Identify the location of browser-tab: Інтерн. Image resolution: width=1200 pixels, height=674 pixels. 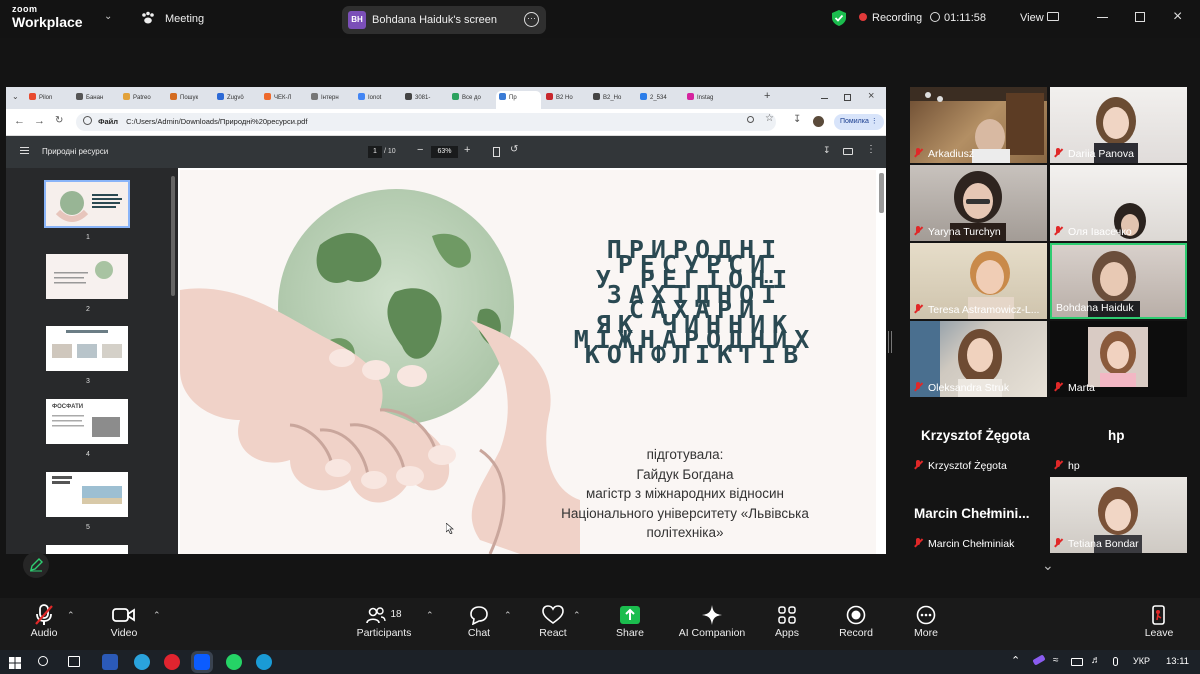
(330, 100).